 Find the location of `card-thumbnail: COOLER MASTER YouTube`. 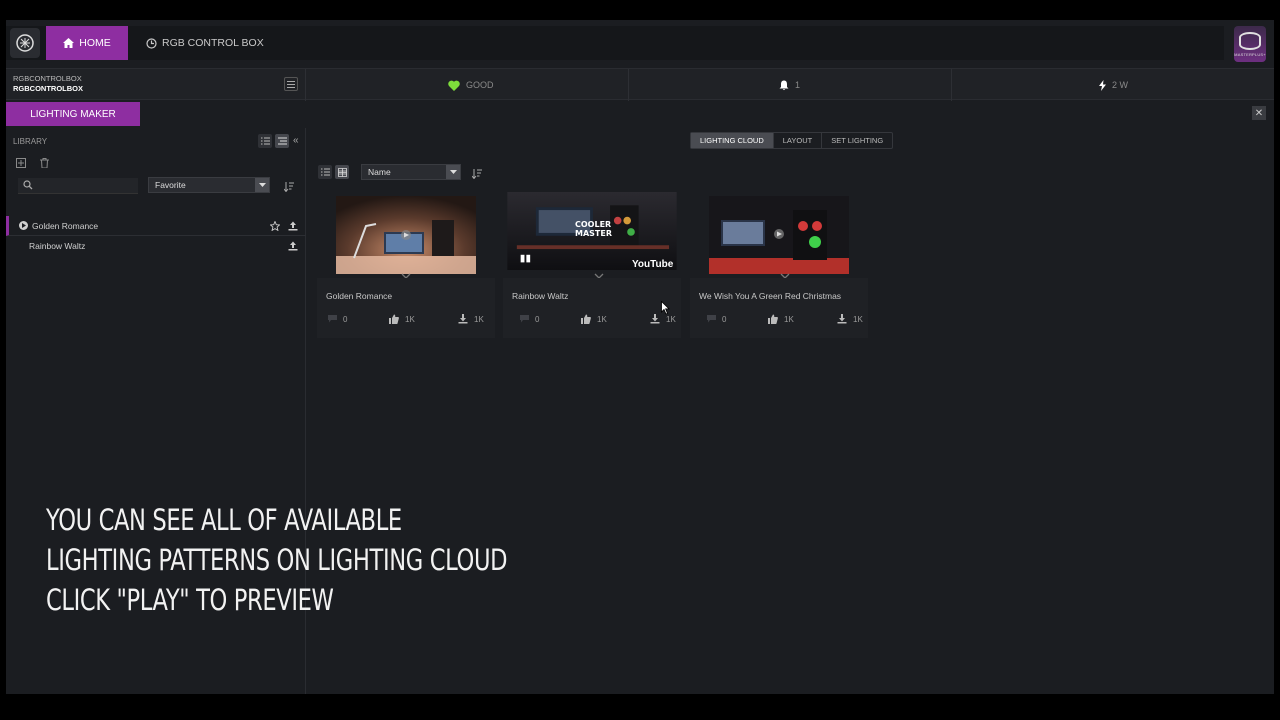

card-thumbnail: COOLER MASTER YouTube is located at coordinates (592, 234).